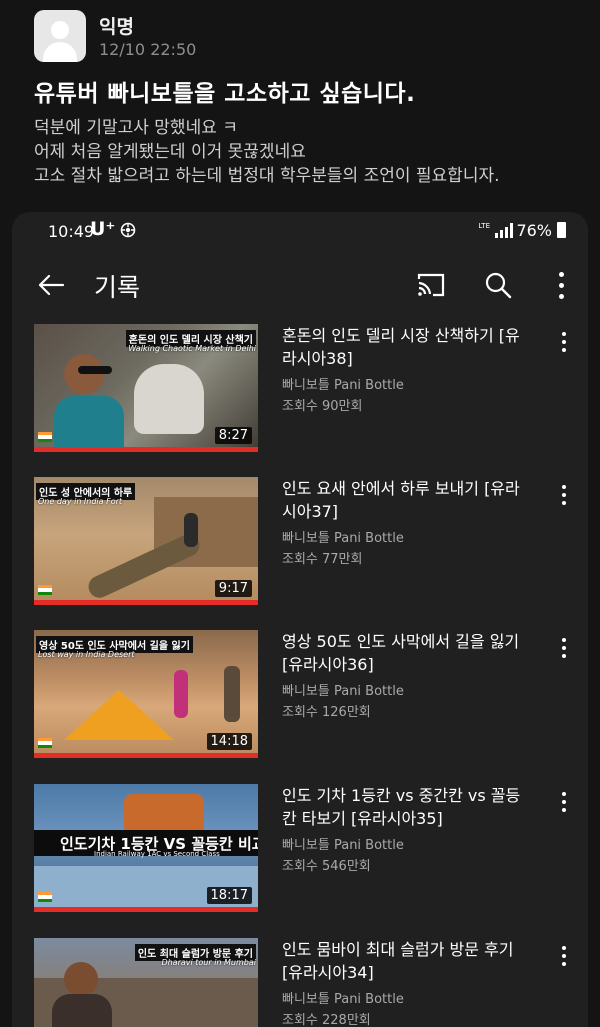 The height and width of the screenshot is (1027, 600). What do you see at coordinates (146, 982) in the screenshot?
I see `video-thumbnail: 인도 최대 슬럼가 방문 후기 Dharavi tour in Mumbai` at bounding box center [146, 982].